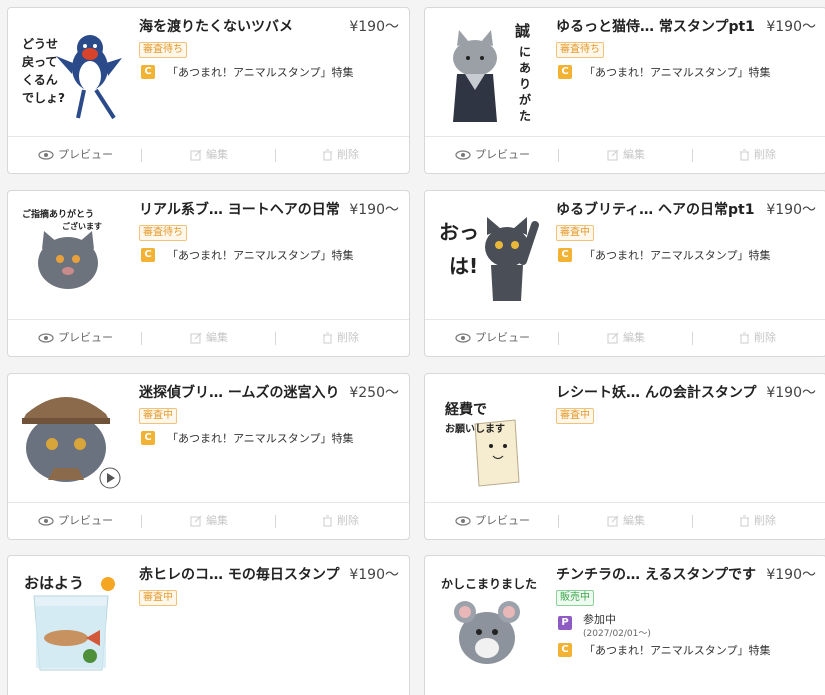  What do you see at coordinates (58, 214) in the screenshot?
I see `svg-text: ご指摘ありがとう` at bounding box center [58, 214].